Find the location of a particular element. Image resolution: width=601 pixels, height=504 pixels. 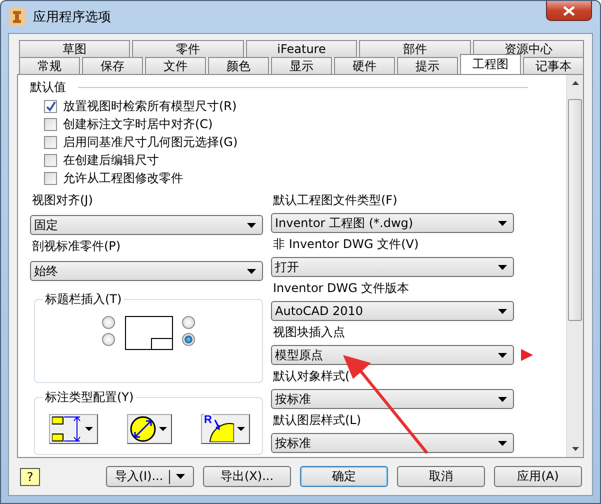

dropdown: Inventor 工程图 (*.dwg) is located at coordinates (392, 223).